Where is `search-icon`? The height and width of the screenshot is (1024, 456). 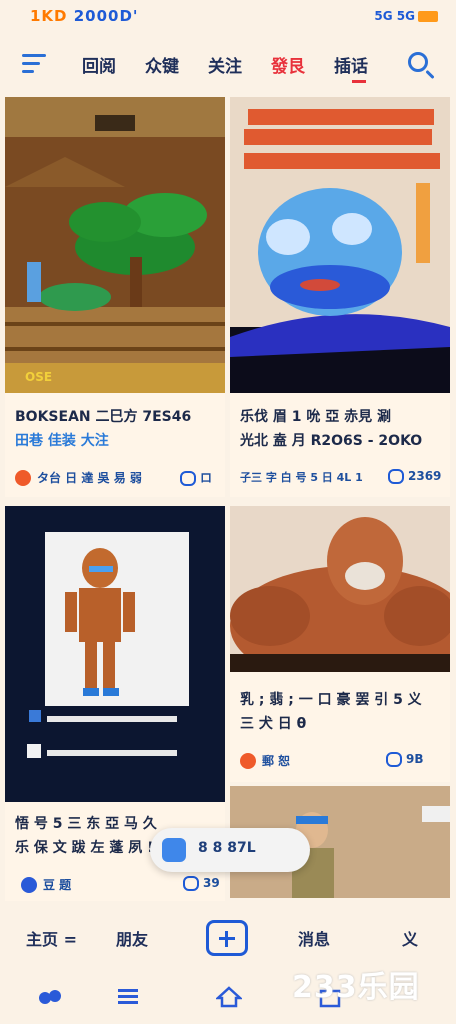
search-icon is located at coordinates (418, 62).